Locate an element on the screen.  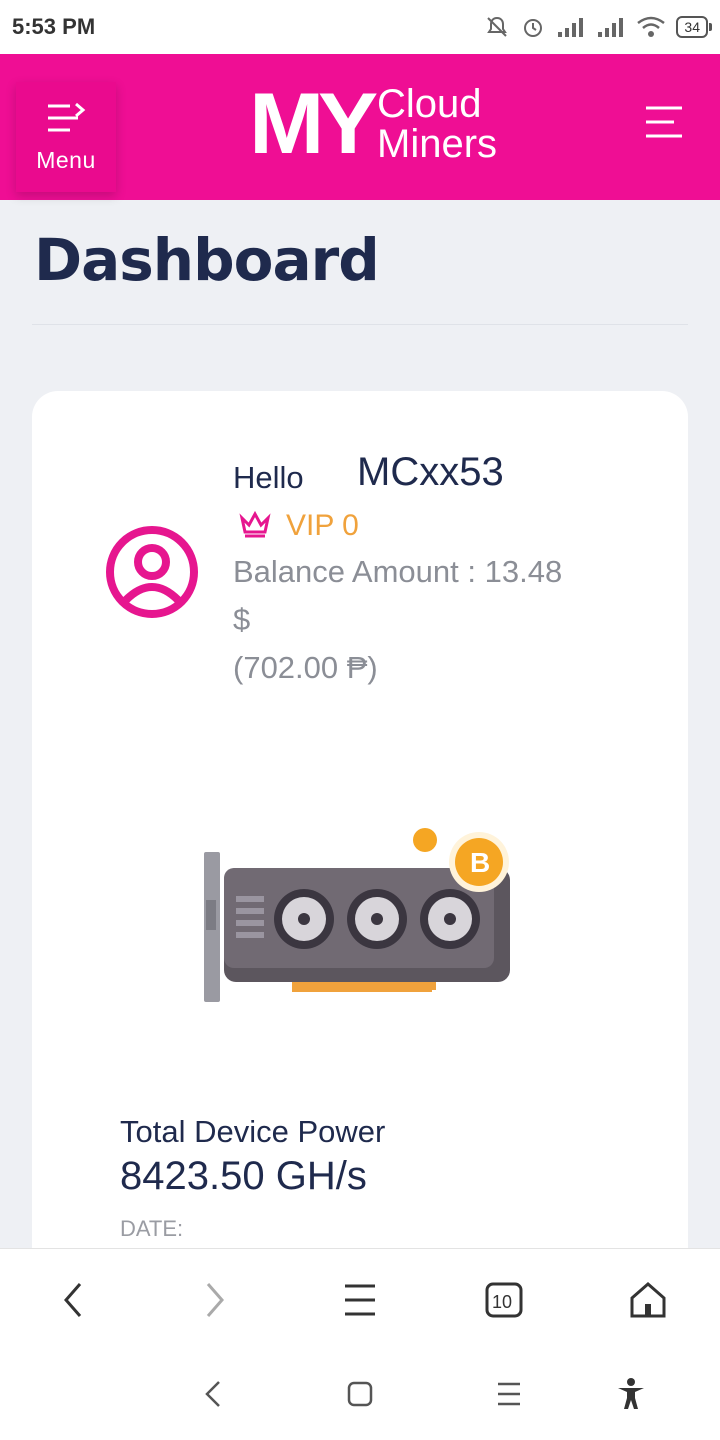
divider is located at coordinates (360, 324).